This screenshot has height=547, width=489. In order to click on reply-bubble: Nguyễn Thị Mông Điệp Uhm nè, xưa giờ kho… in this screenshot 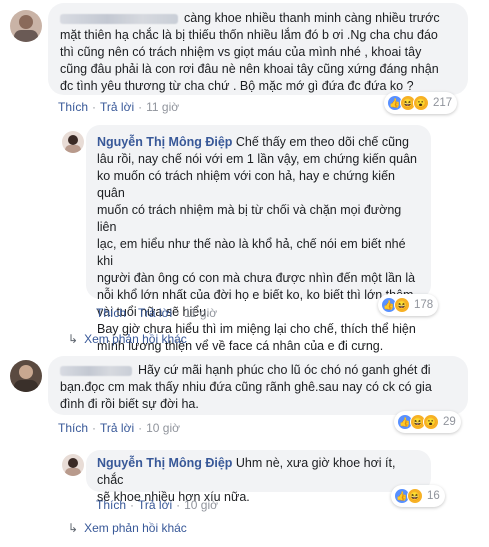, I will do `click(258, 477)`.